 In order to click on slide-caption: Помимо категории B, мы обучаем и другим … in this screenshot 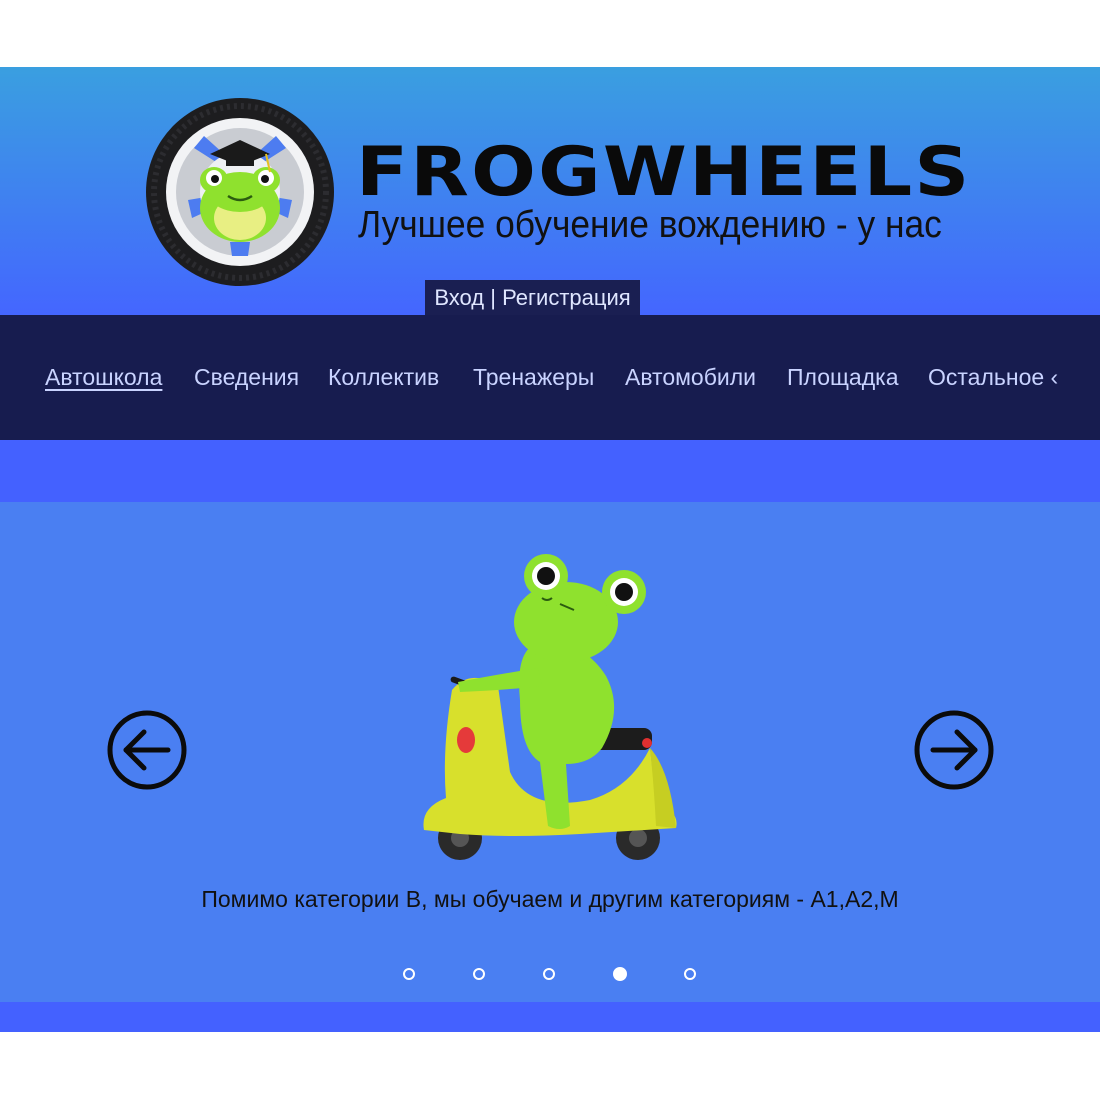, I will do `click(550, 899)`.